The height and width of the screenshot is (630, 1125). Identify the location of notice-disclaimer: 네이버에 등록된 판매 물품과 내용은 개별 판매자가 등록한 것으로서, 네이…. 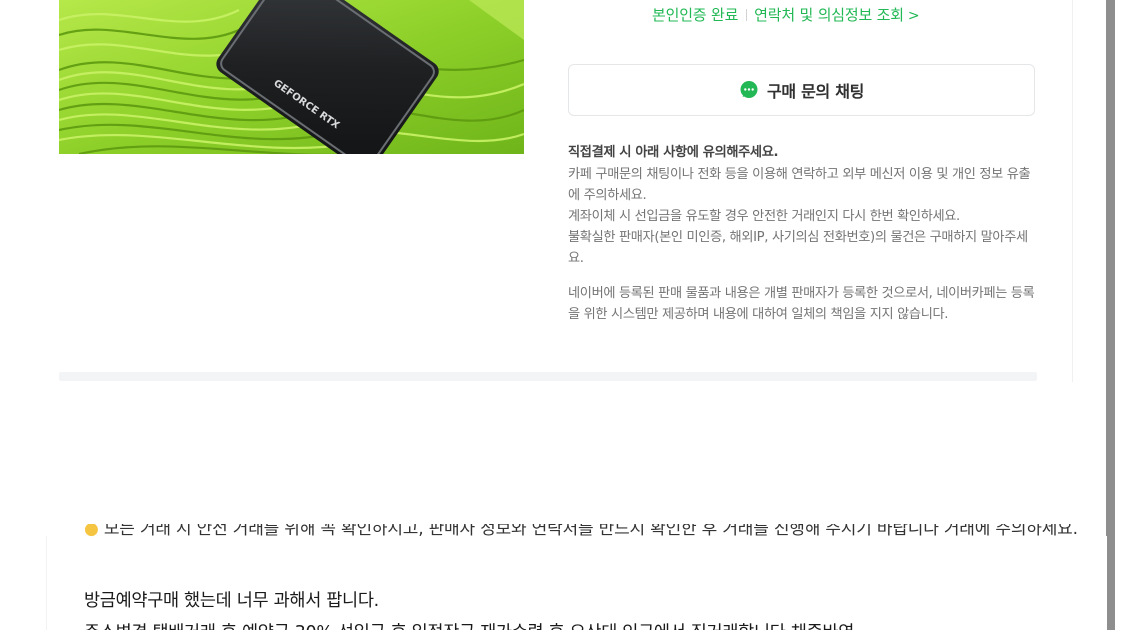
(801, 304).